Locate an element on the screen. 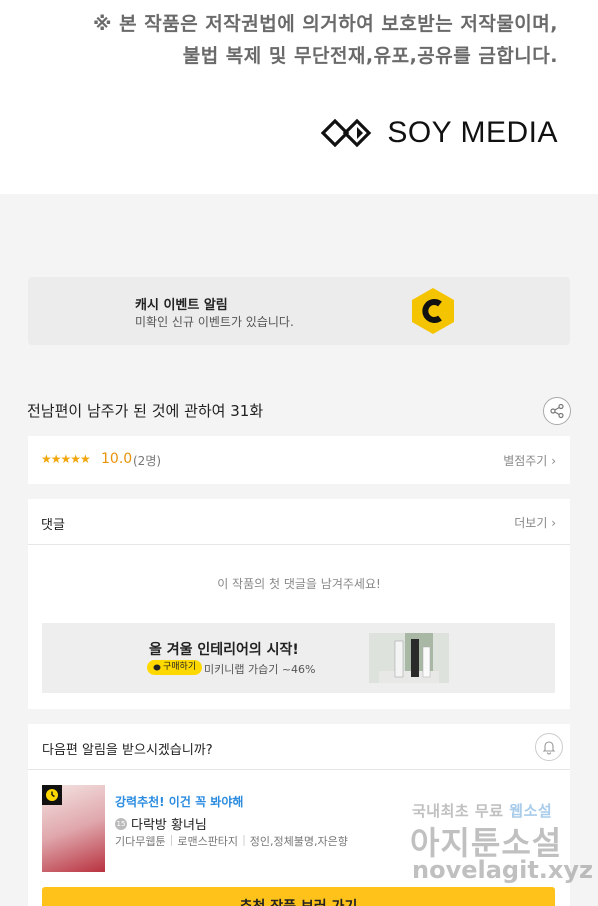 The height and width of the screenshot is (906, 598). share-button is located at coordinates (557, 411).